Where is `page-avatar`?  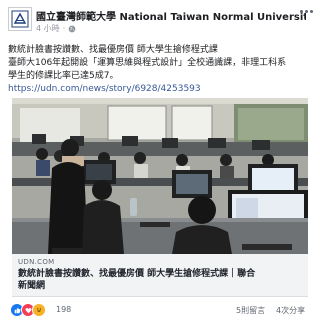 page-avatar is located at coordinates (20, 19).